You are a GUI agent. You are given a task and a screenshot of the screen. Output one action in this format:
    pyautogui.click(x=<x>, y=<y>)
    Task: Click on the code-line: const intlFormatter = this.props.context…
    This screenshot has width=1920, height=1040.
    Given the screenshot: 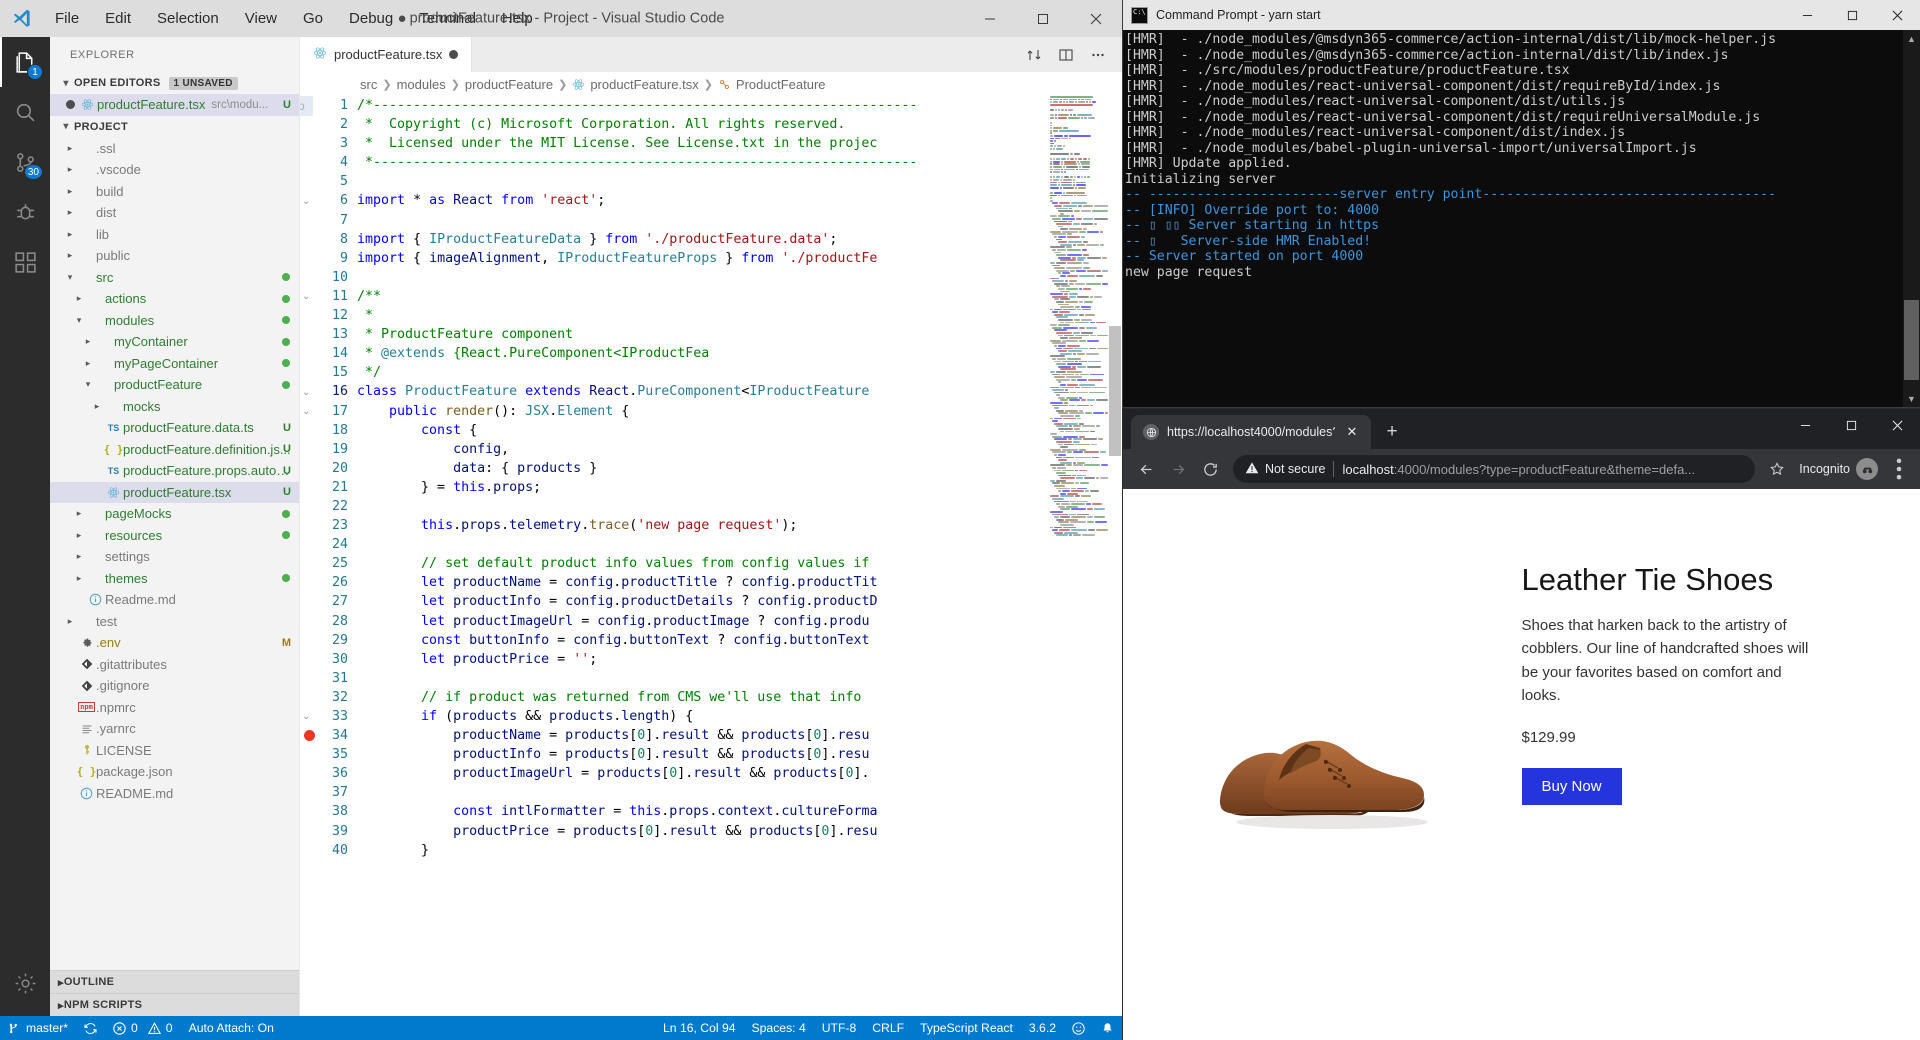 What is the action you would take?
    pyautogui.click(x=739, y=811)
    